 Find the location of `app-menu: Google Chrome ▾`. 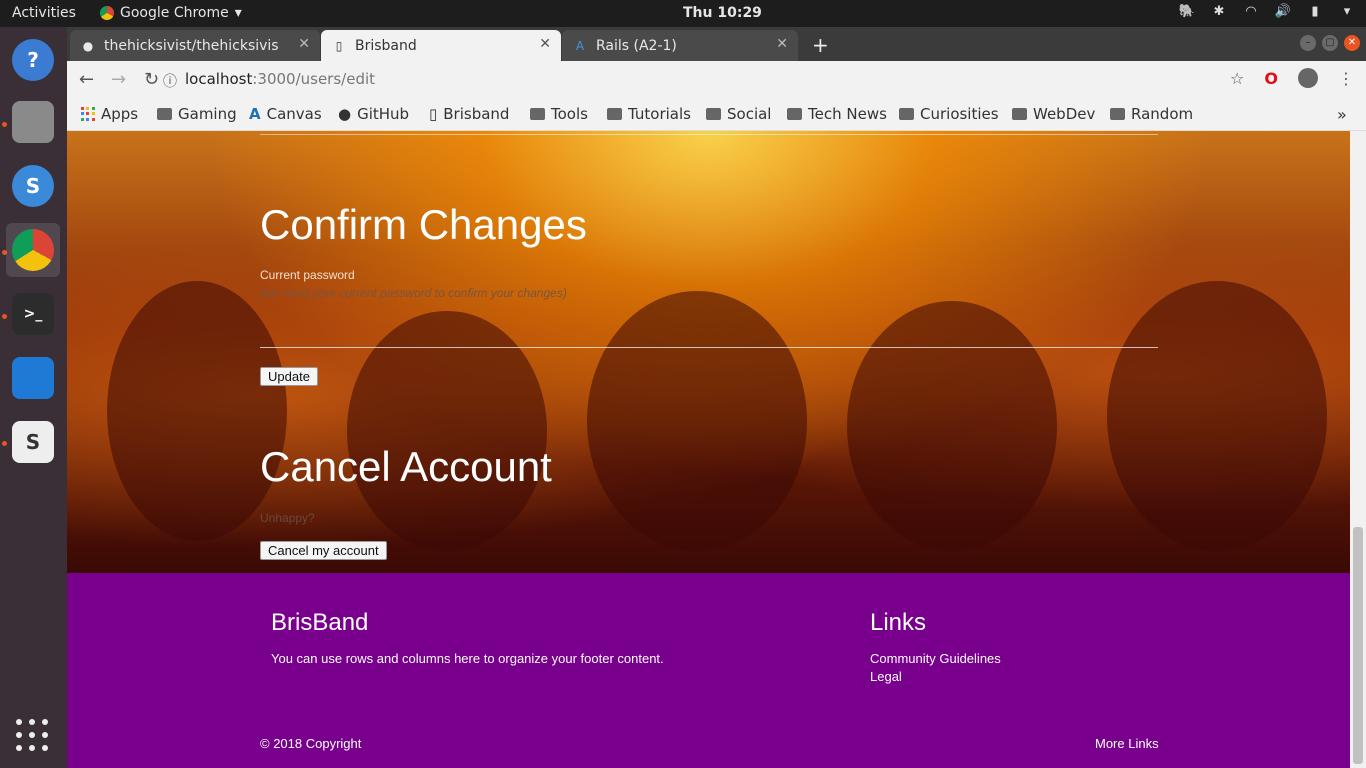

app-menu: Google Chrome ▾ is located at coordinates (171, 13).